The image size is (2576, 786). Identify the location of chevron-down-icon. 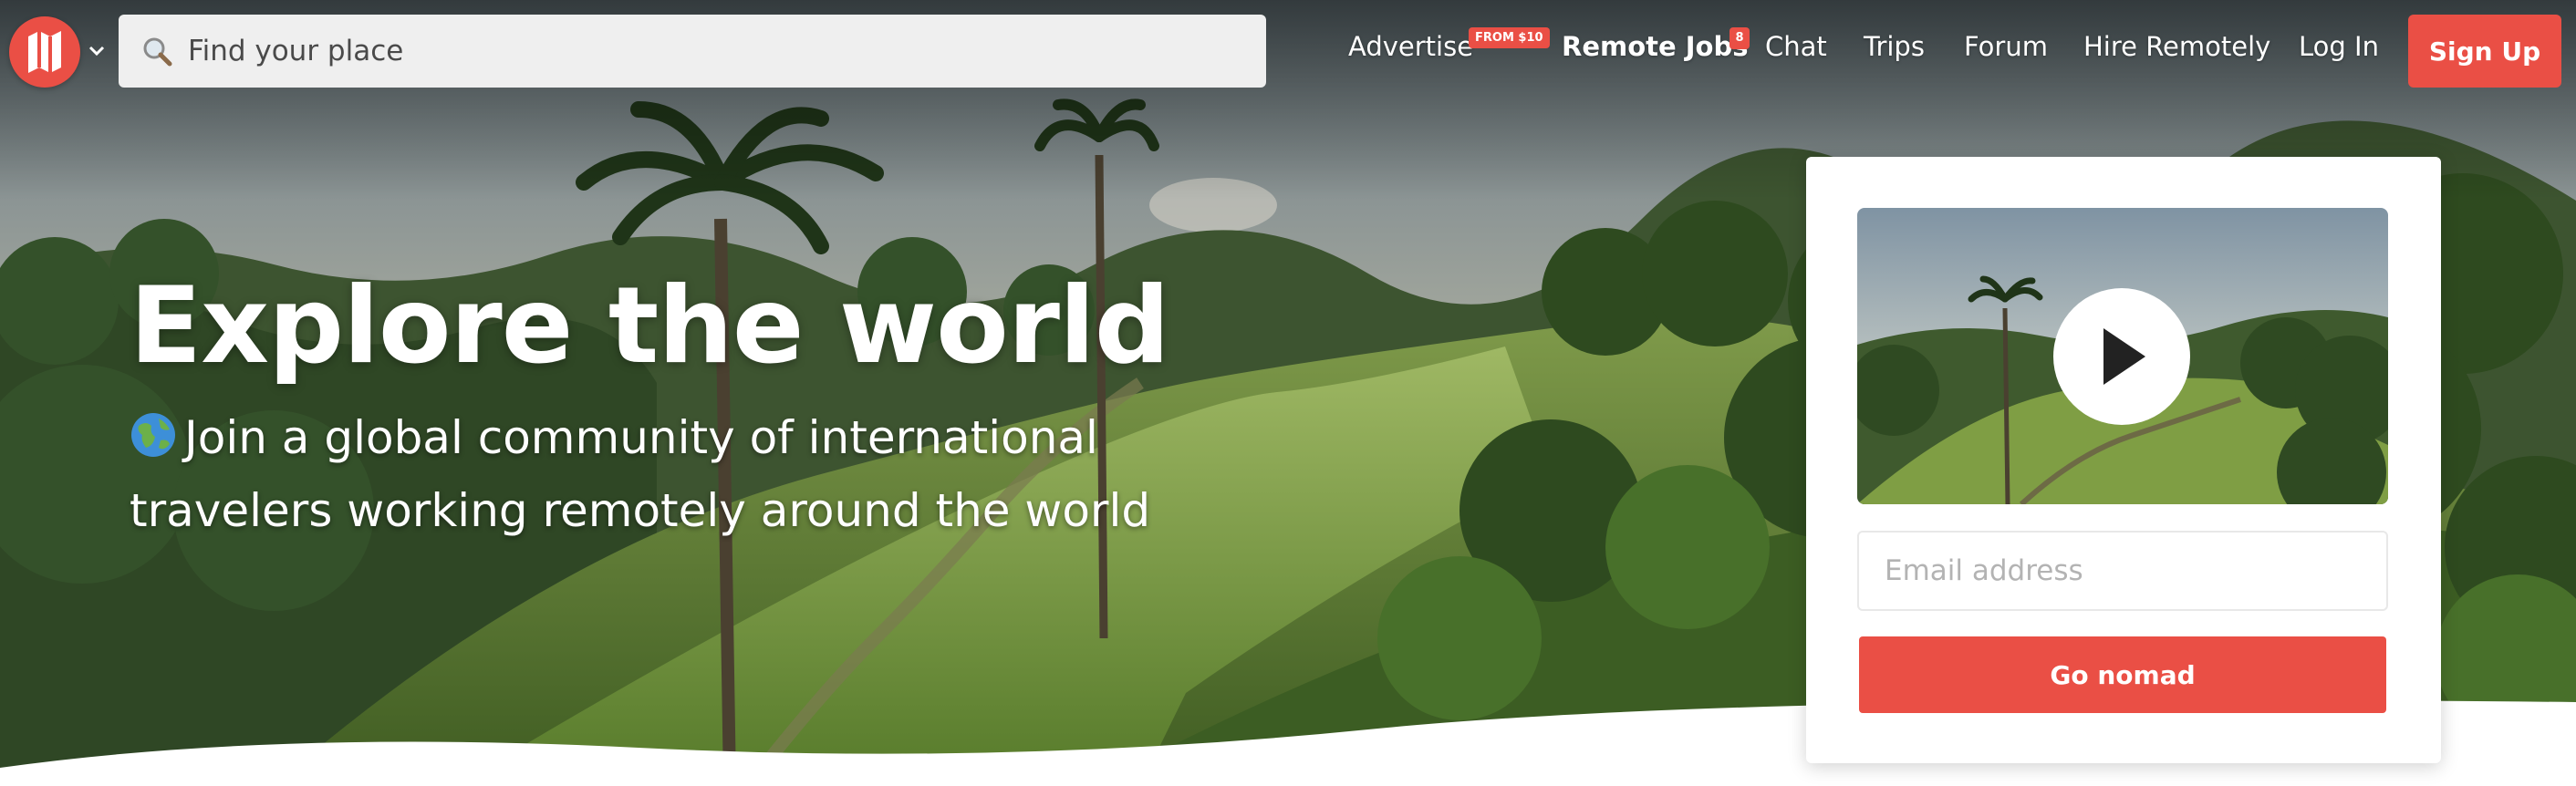
(97, 51).